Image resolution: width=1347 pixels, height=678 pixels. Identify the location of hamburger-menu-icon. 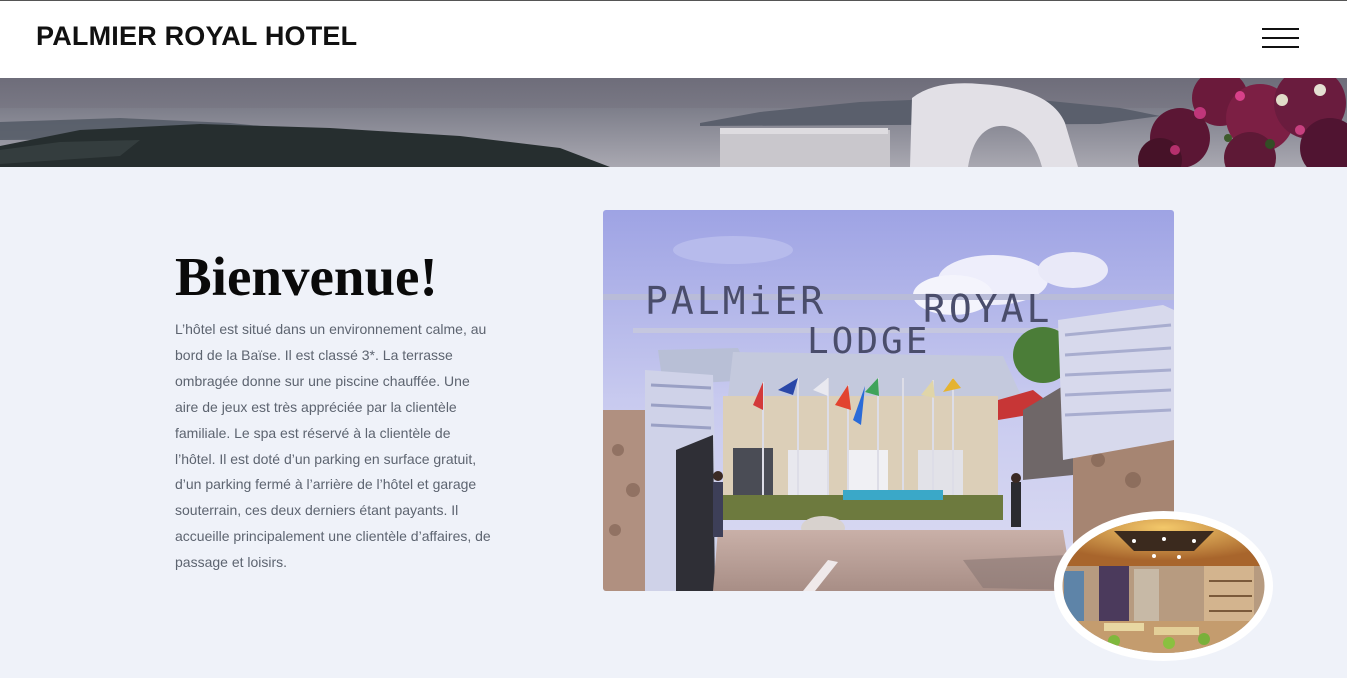
(1281, 39).